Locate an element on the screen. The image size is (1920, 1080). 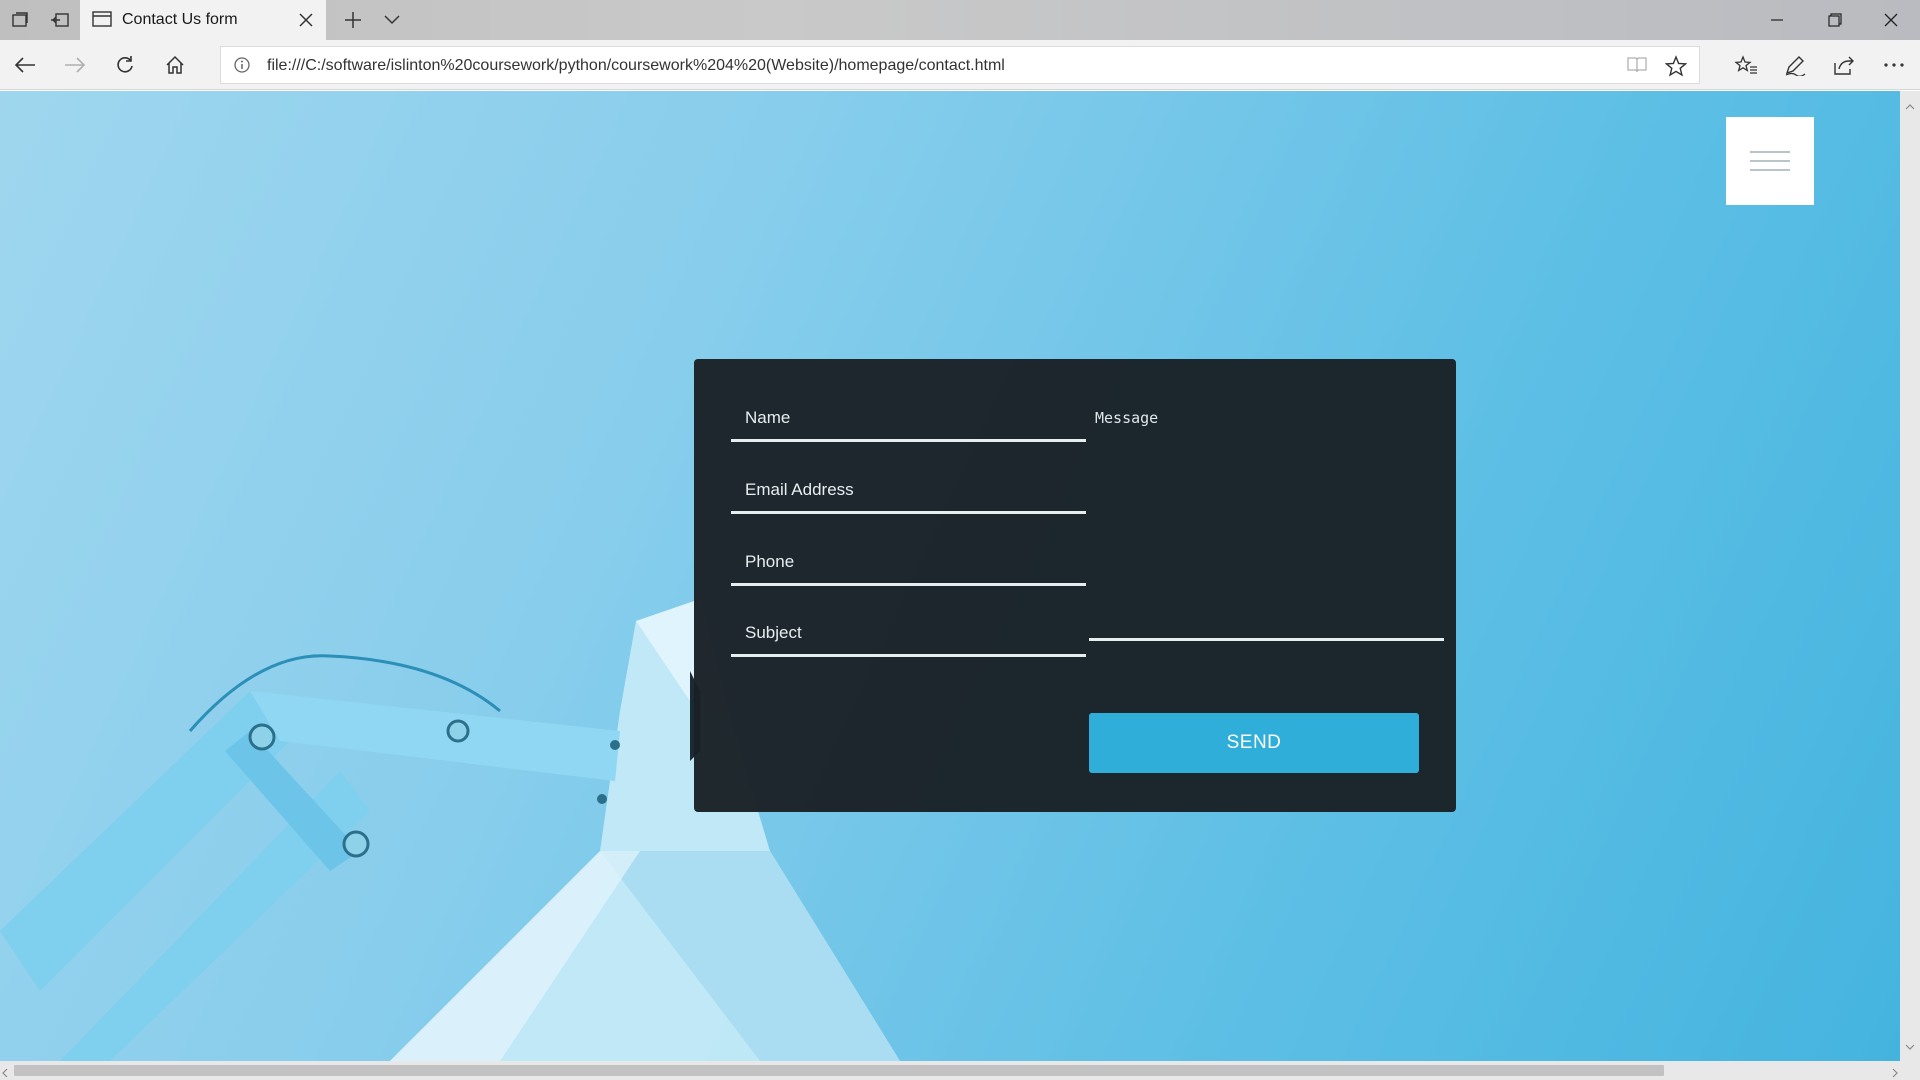
email-placeholder: Email Address is located at coordinates (799, 489).